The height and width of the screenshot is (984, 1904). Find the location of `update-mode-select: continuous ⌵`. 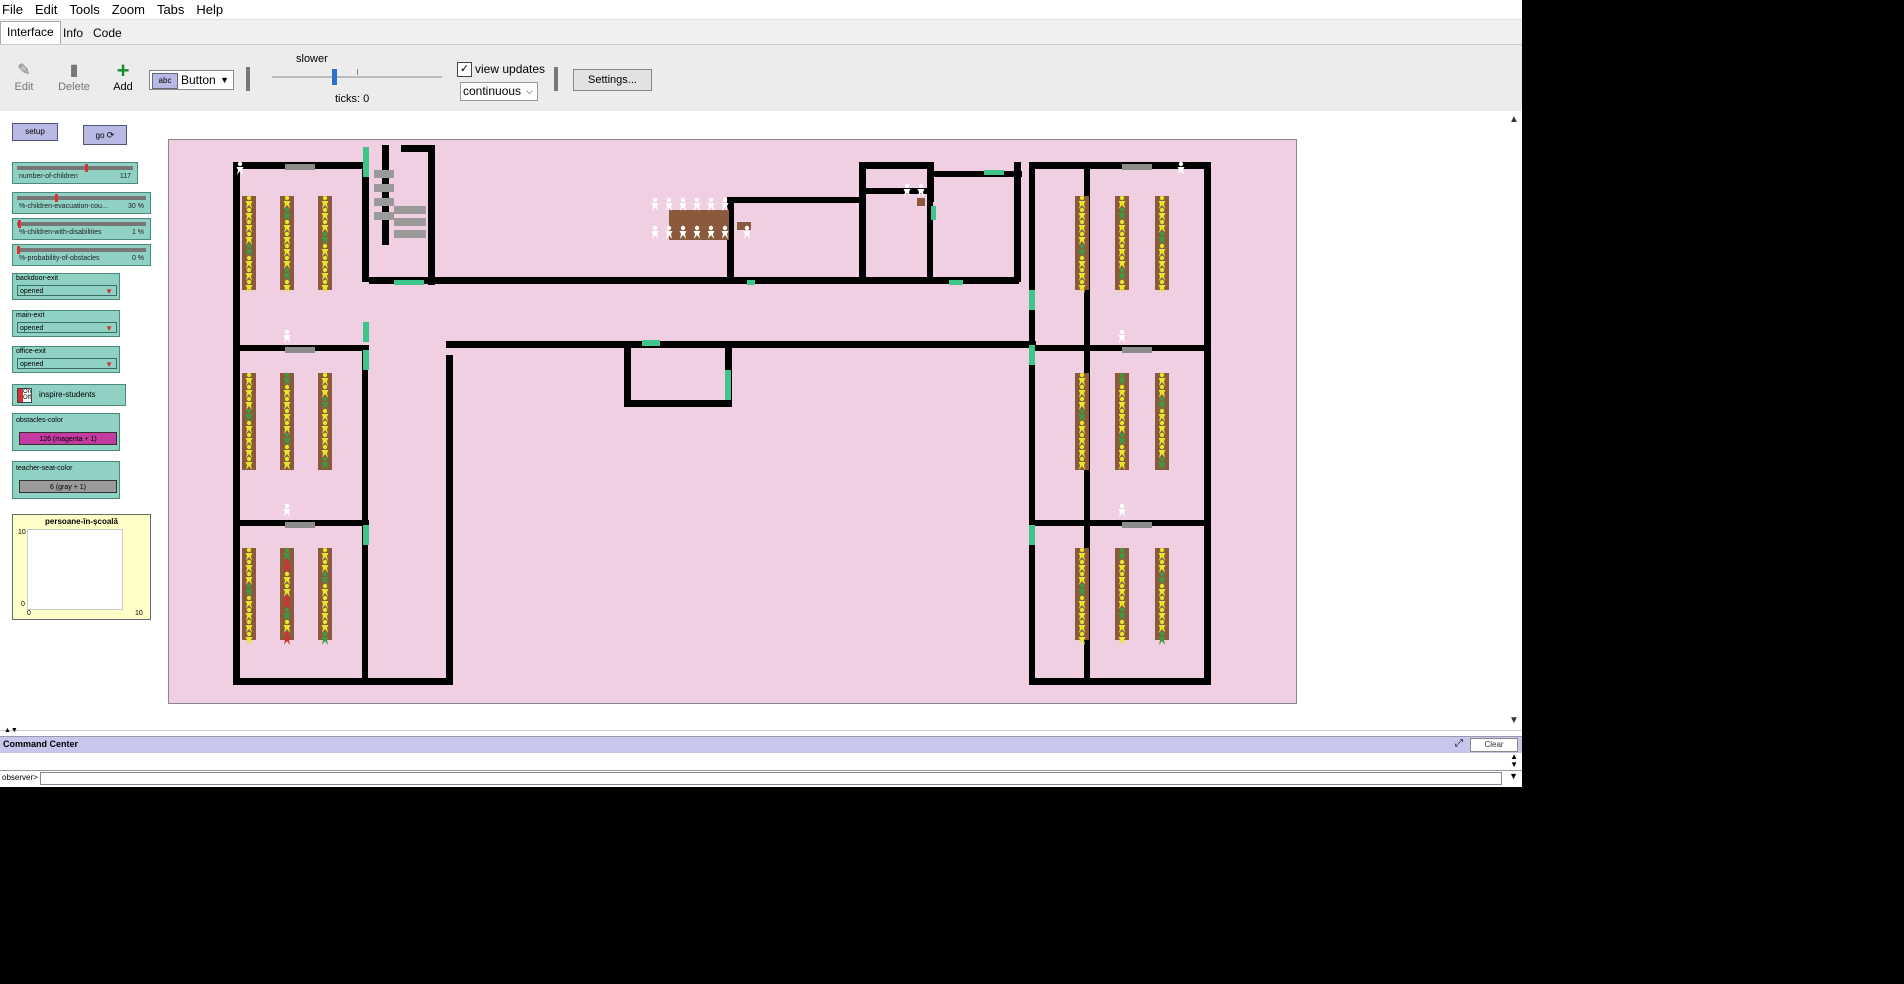

update-mode-select: continuous ⌵ is located at coordinates (499, 91).